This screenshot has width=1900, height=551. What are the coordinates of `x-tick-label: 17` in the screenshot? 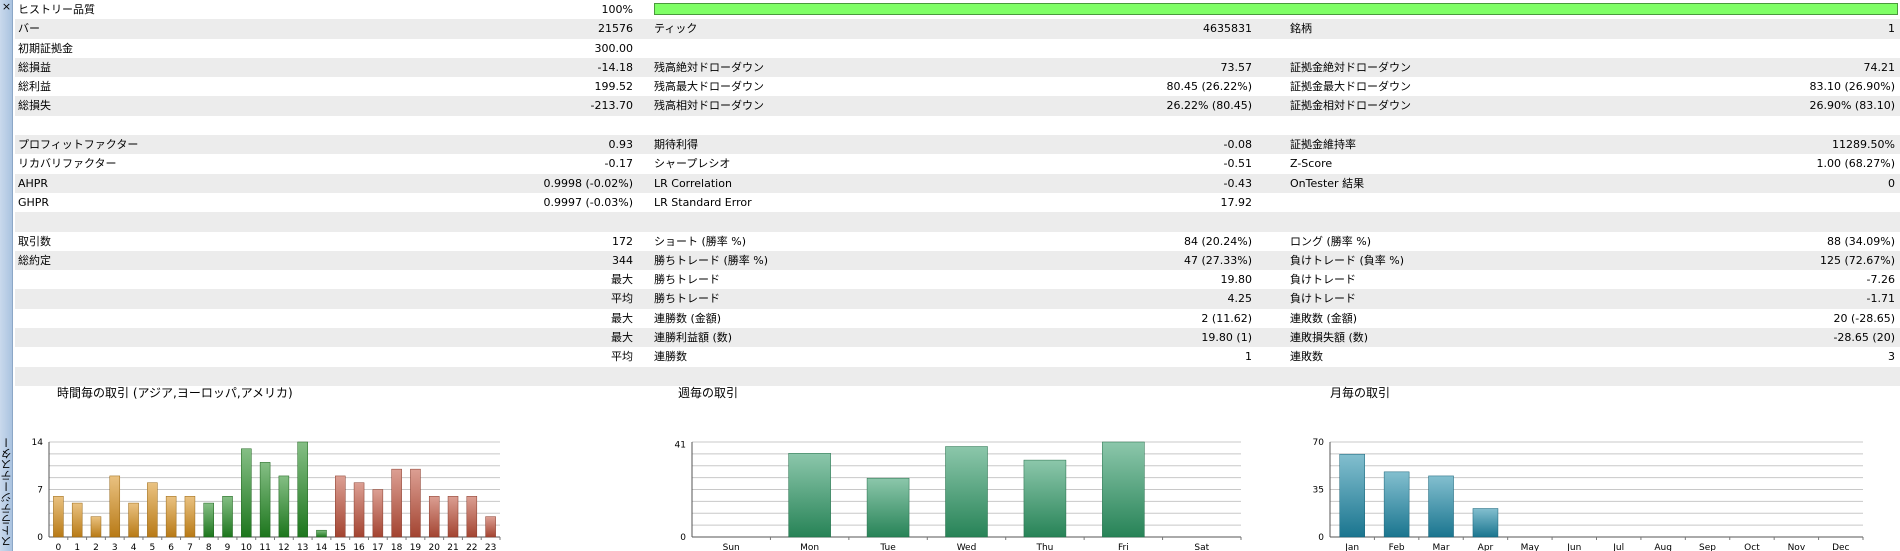 It's located at (377, 547).